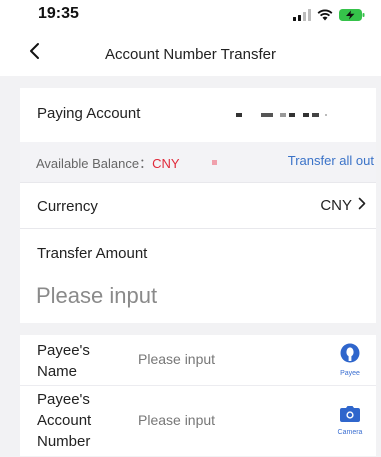  I want to click on payee-button-caption: Payee, so click(350, 373).